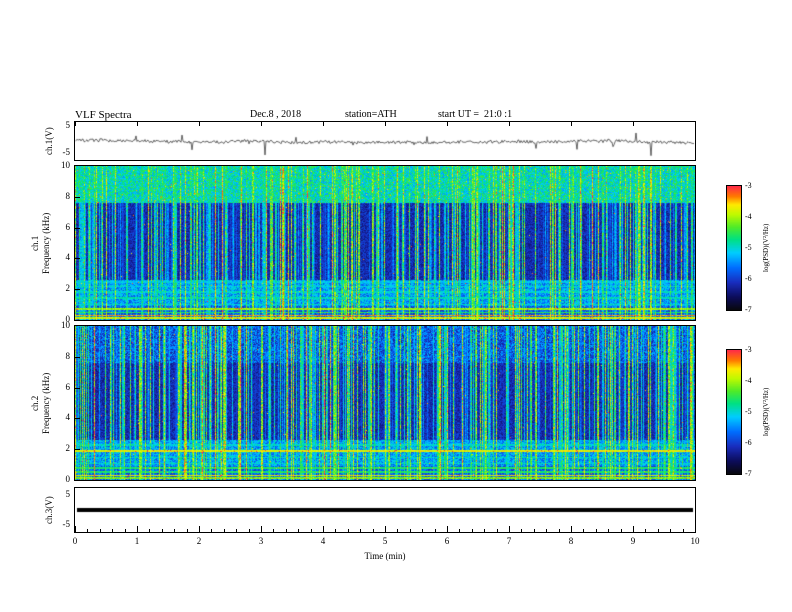 The image size is (792, 612). What do you see at coordinates (748, 309) in the screenshot?
I see `colorbar-1-tick-label: -7` at bounding box center [748, 309].